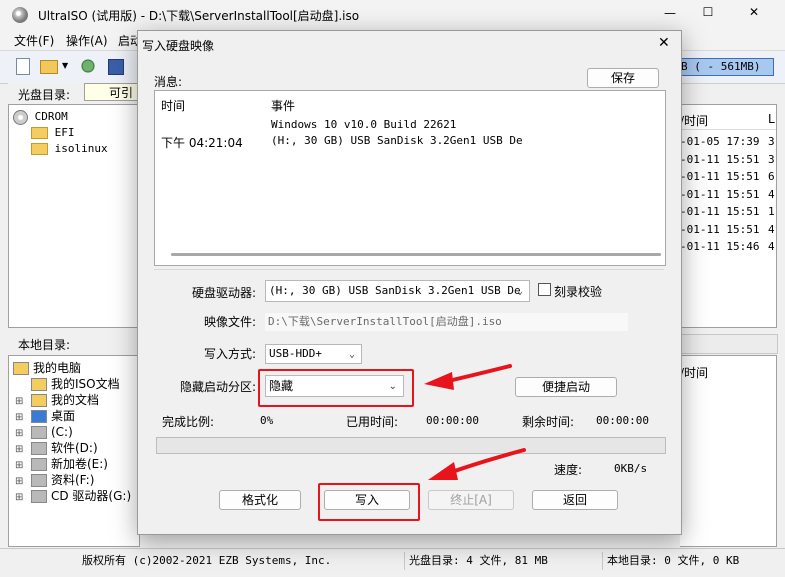  I want to click on annotation-arrows, so click(475, 422).